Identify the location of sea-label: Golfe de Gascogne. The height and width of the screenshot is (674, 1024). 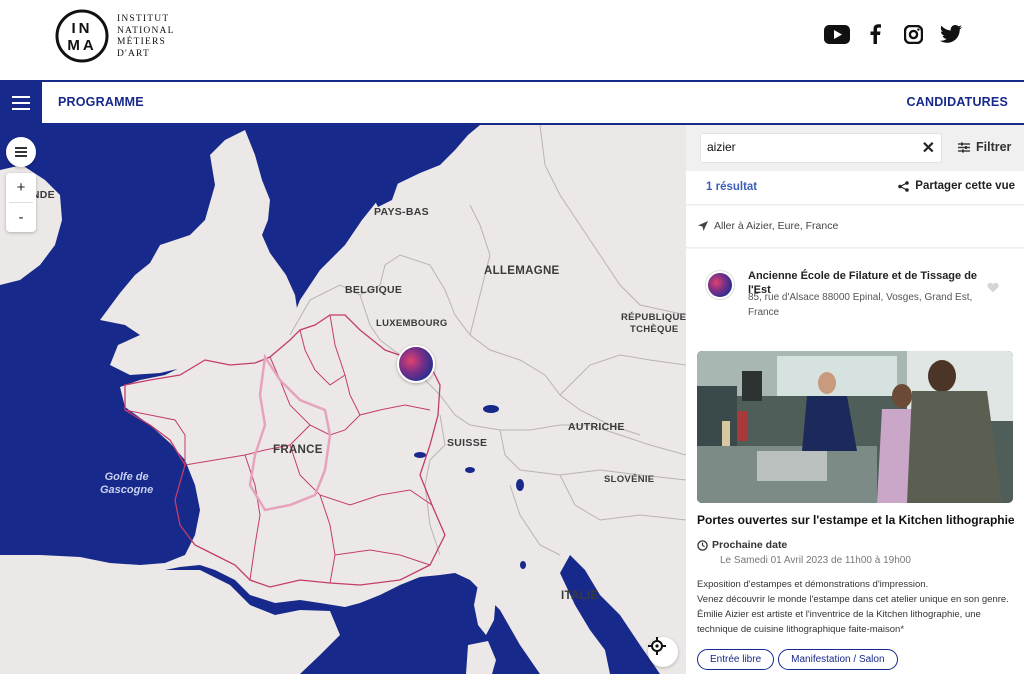
(126, 484).